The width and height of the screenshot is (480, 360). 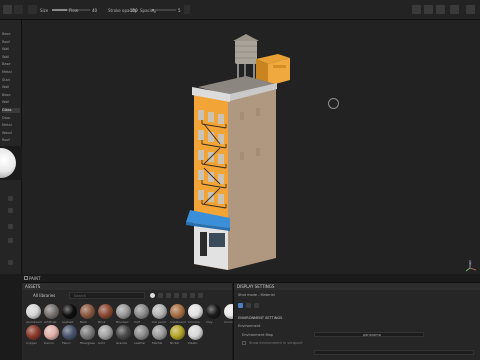 What do you see at coordinates (357, 286) in the screenshot?
I see `display-title: DISPLAY SETTINGS` at bounding box center [357, 286].